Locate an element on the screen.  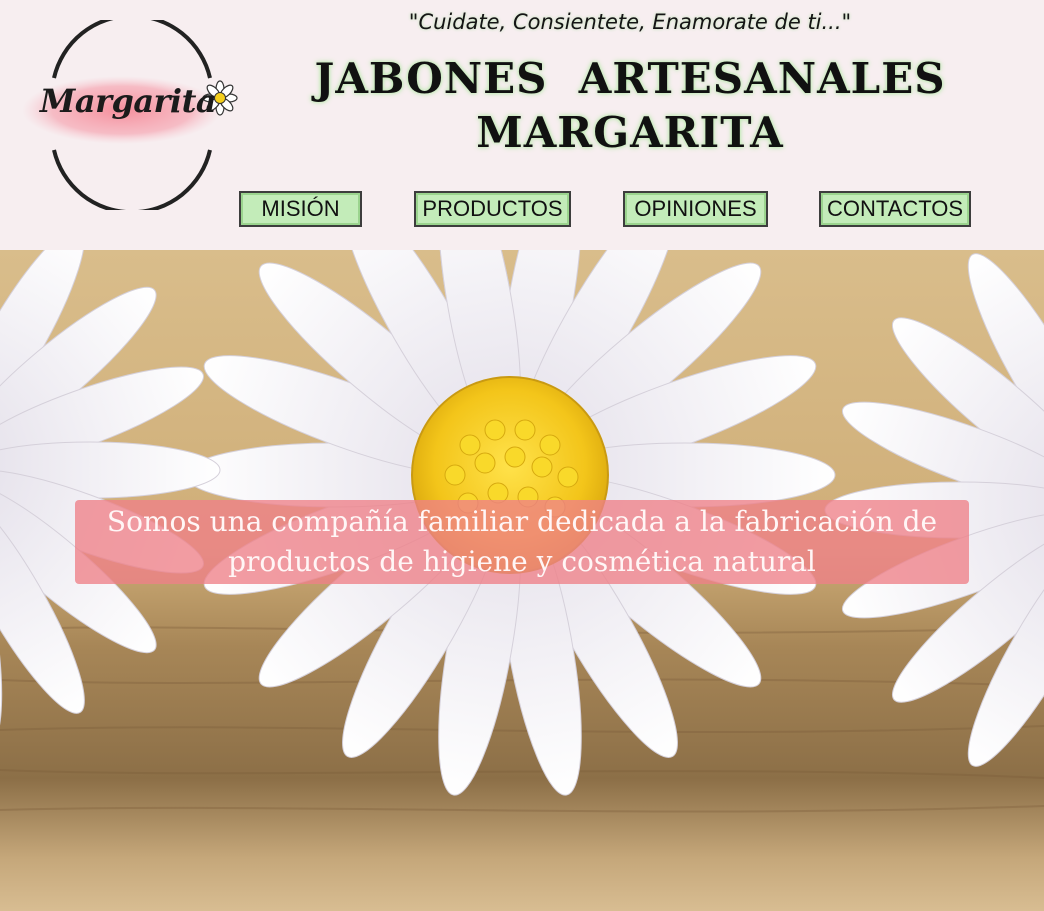
nav-opiniones-button: OPINIONES is located at coordinates (695, 209).